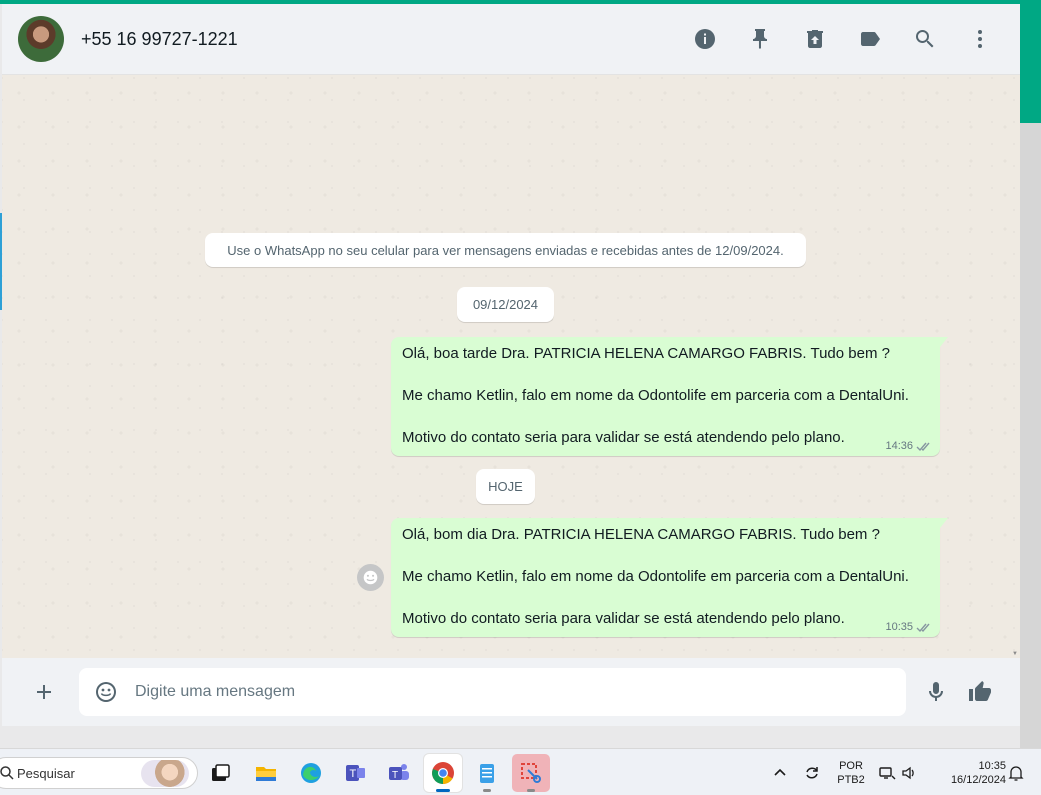 This screenshot has height=795, width=1041. What do you see at coordinates (992, 766) in the screenshot?
I see `clock-time: 10:35` at bounding box center [992, 766].